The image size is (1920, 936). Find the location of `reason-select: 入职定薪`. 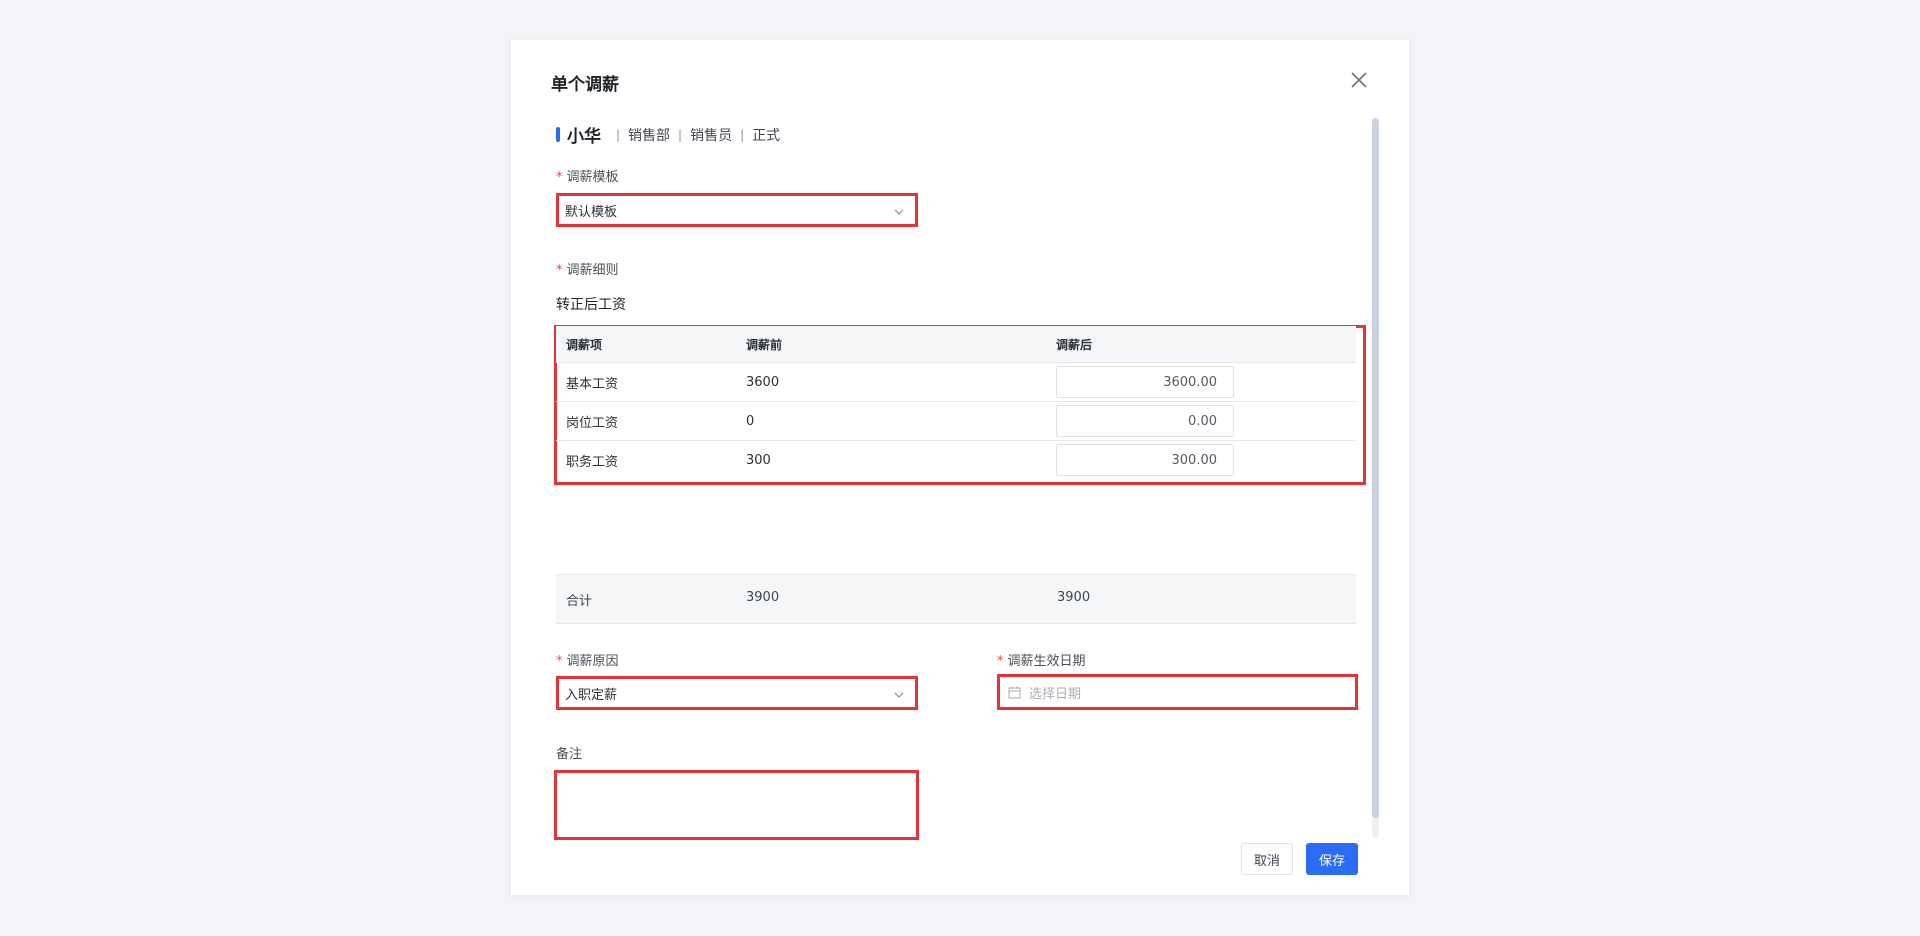

reason-select: 入职定薪 is located at coordinates (737, 693).